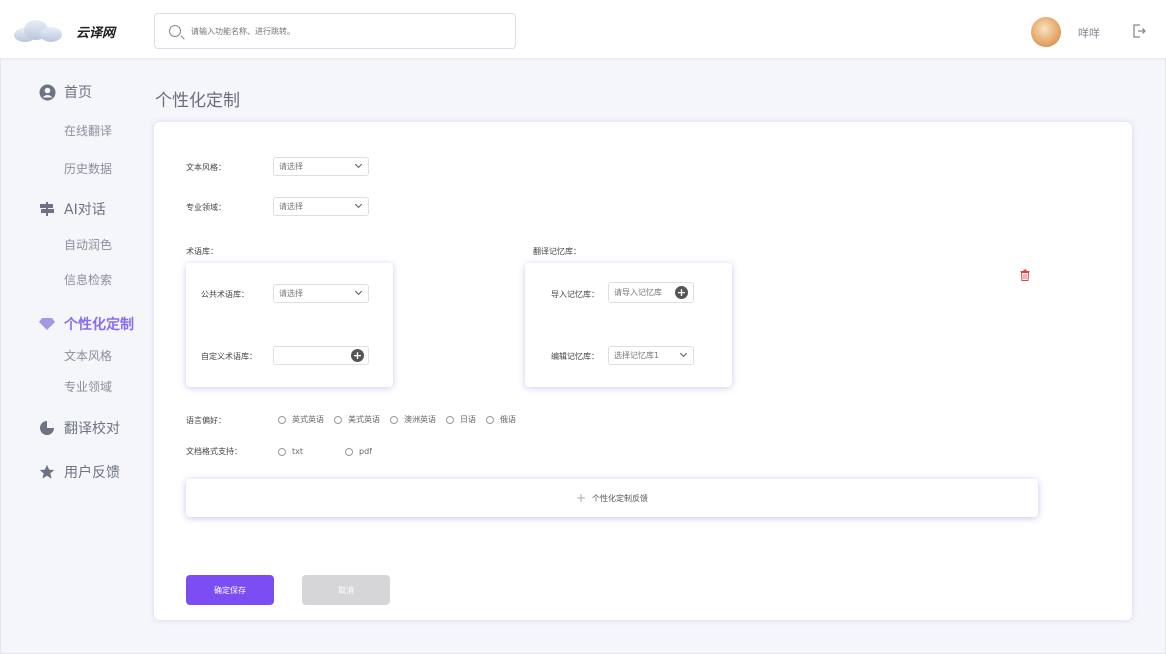 The width and height of the screenshot is (1166, 654). Describe the element at coordinates (321, 293) in the screenshot. I see `public-terminology-select: 请选择` at that location.